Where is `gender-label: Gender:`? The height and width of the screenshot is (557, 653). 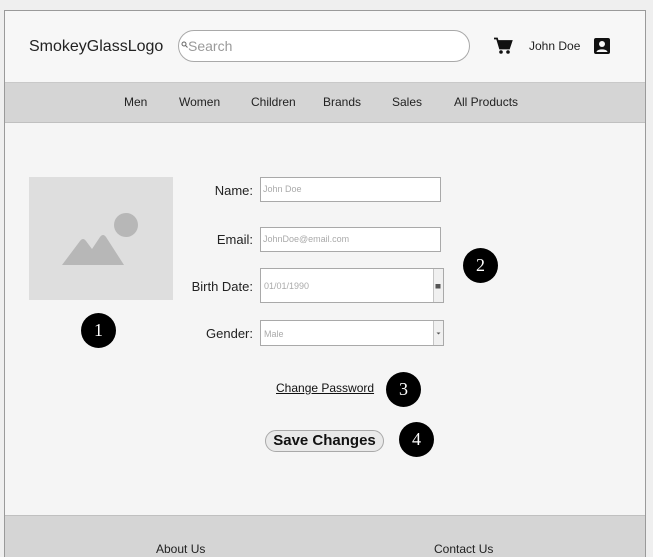 gender-label: Gender: is located at coordinates (229, 333).